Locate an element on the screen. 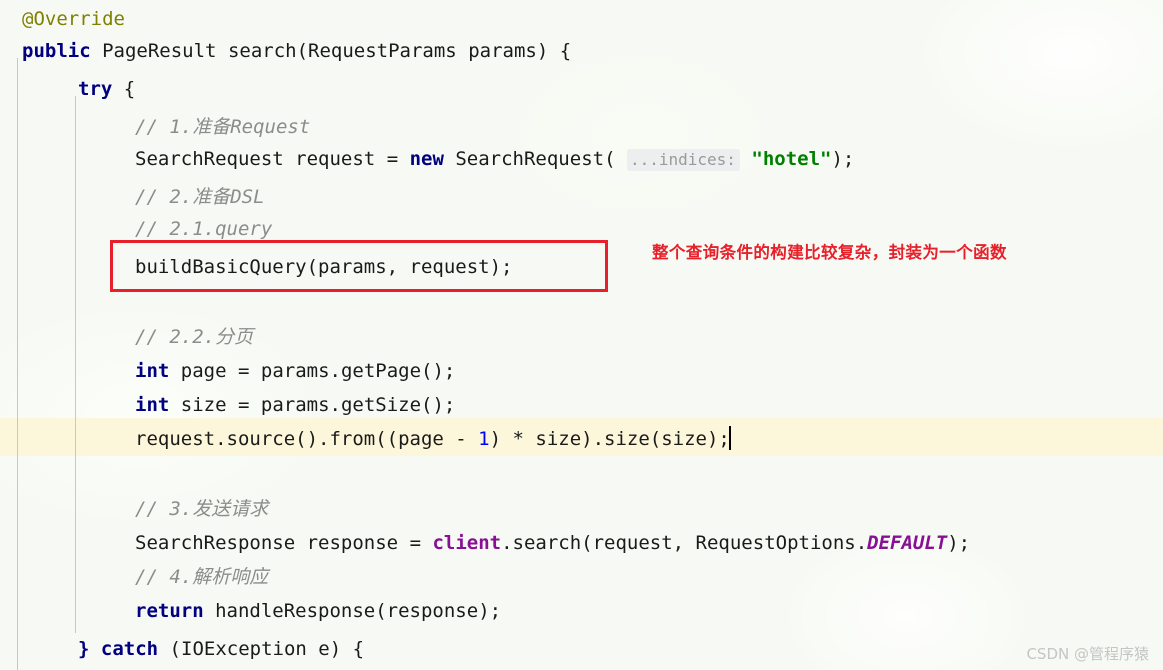 The height and width of the screenshot is (670, 1163). token-string-hotel: "hotel" is located at coordinates (791, 159).